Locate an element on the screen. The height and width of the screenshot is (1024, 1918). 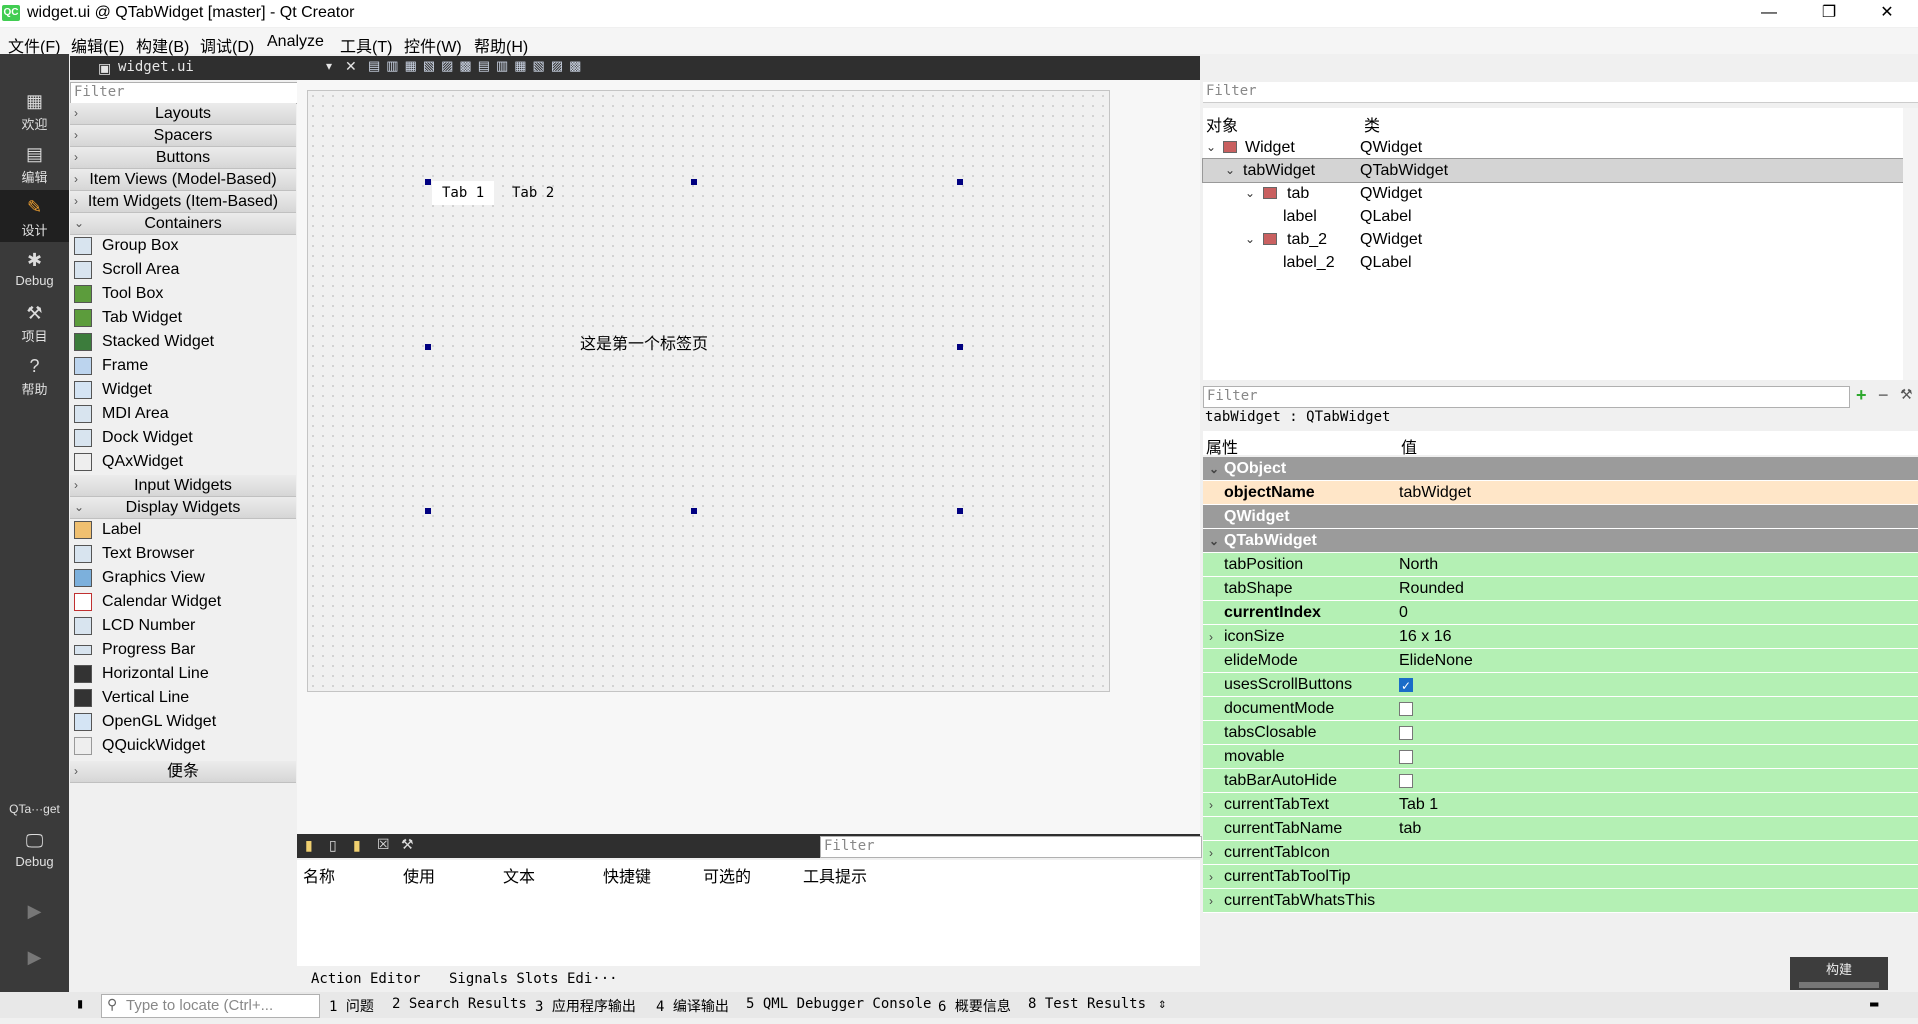
output-pane-search-results: 2 Search Results is located at coordinates (459, 1004).